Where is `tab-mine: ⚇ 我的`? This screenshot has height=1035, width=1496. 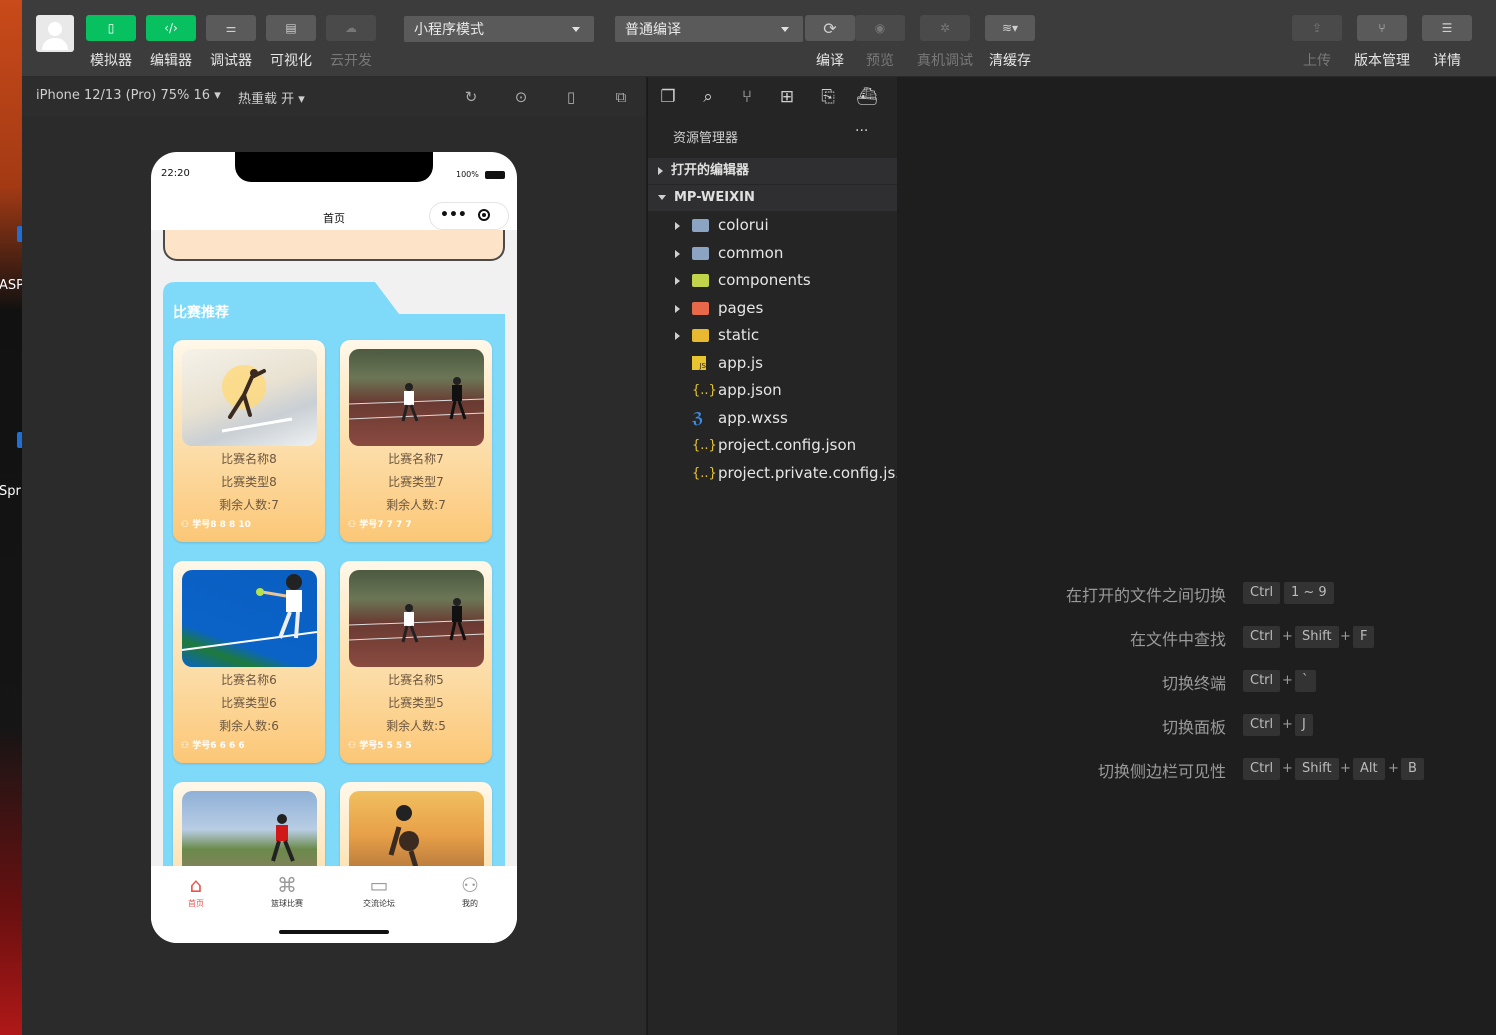 tab-mine: ⚇ 我的 is located at coordinates (470, 890).